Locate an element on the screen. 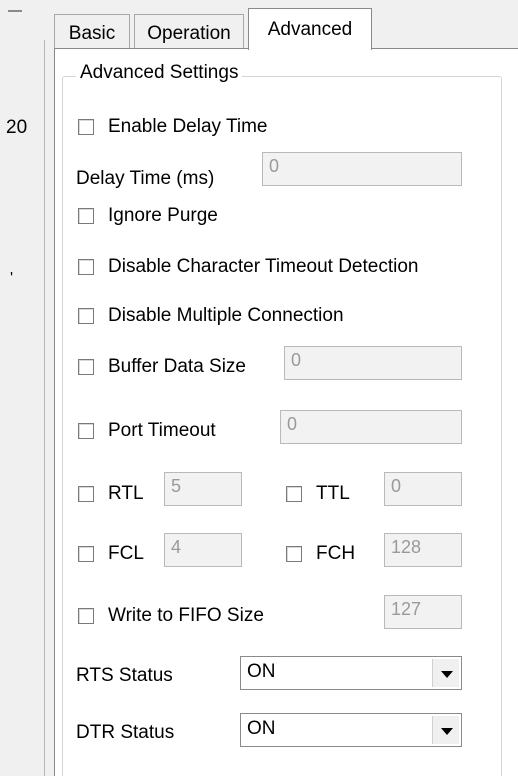 The image size is (518, 776). buffer-size-checkbox is located at coordinates (86, 367).